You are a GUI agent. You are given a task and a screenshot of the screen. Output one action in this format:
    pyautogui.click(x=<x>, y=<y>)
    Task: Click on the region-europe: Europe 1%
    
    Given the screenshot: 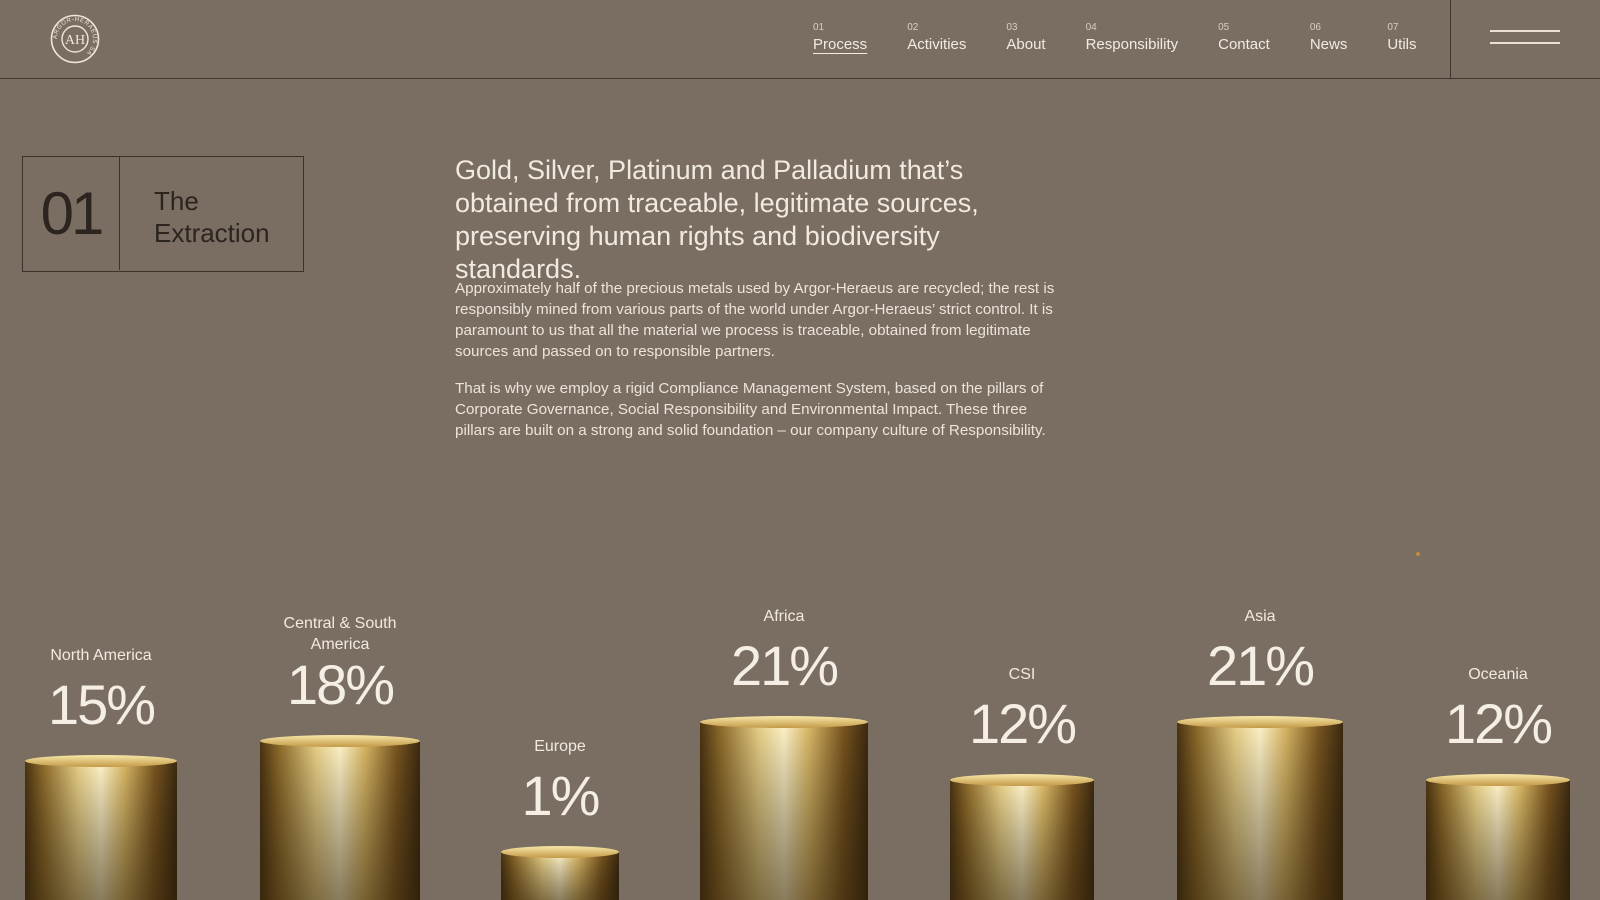 What is the action you would take?
    pyautogui.click(x=560, y=450)
    